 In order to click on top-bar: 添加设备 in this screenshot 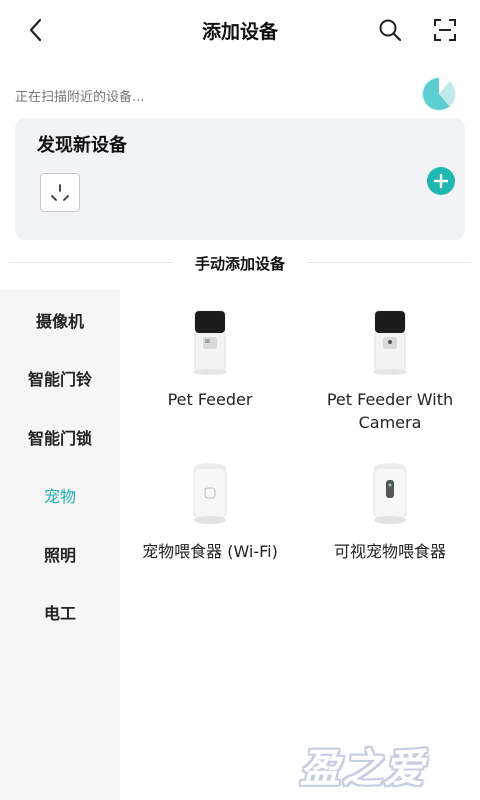, I will do `click(240, 31)`.